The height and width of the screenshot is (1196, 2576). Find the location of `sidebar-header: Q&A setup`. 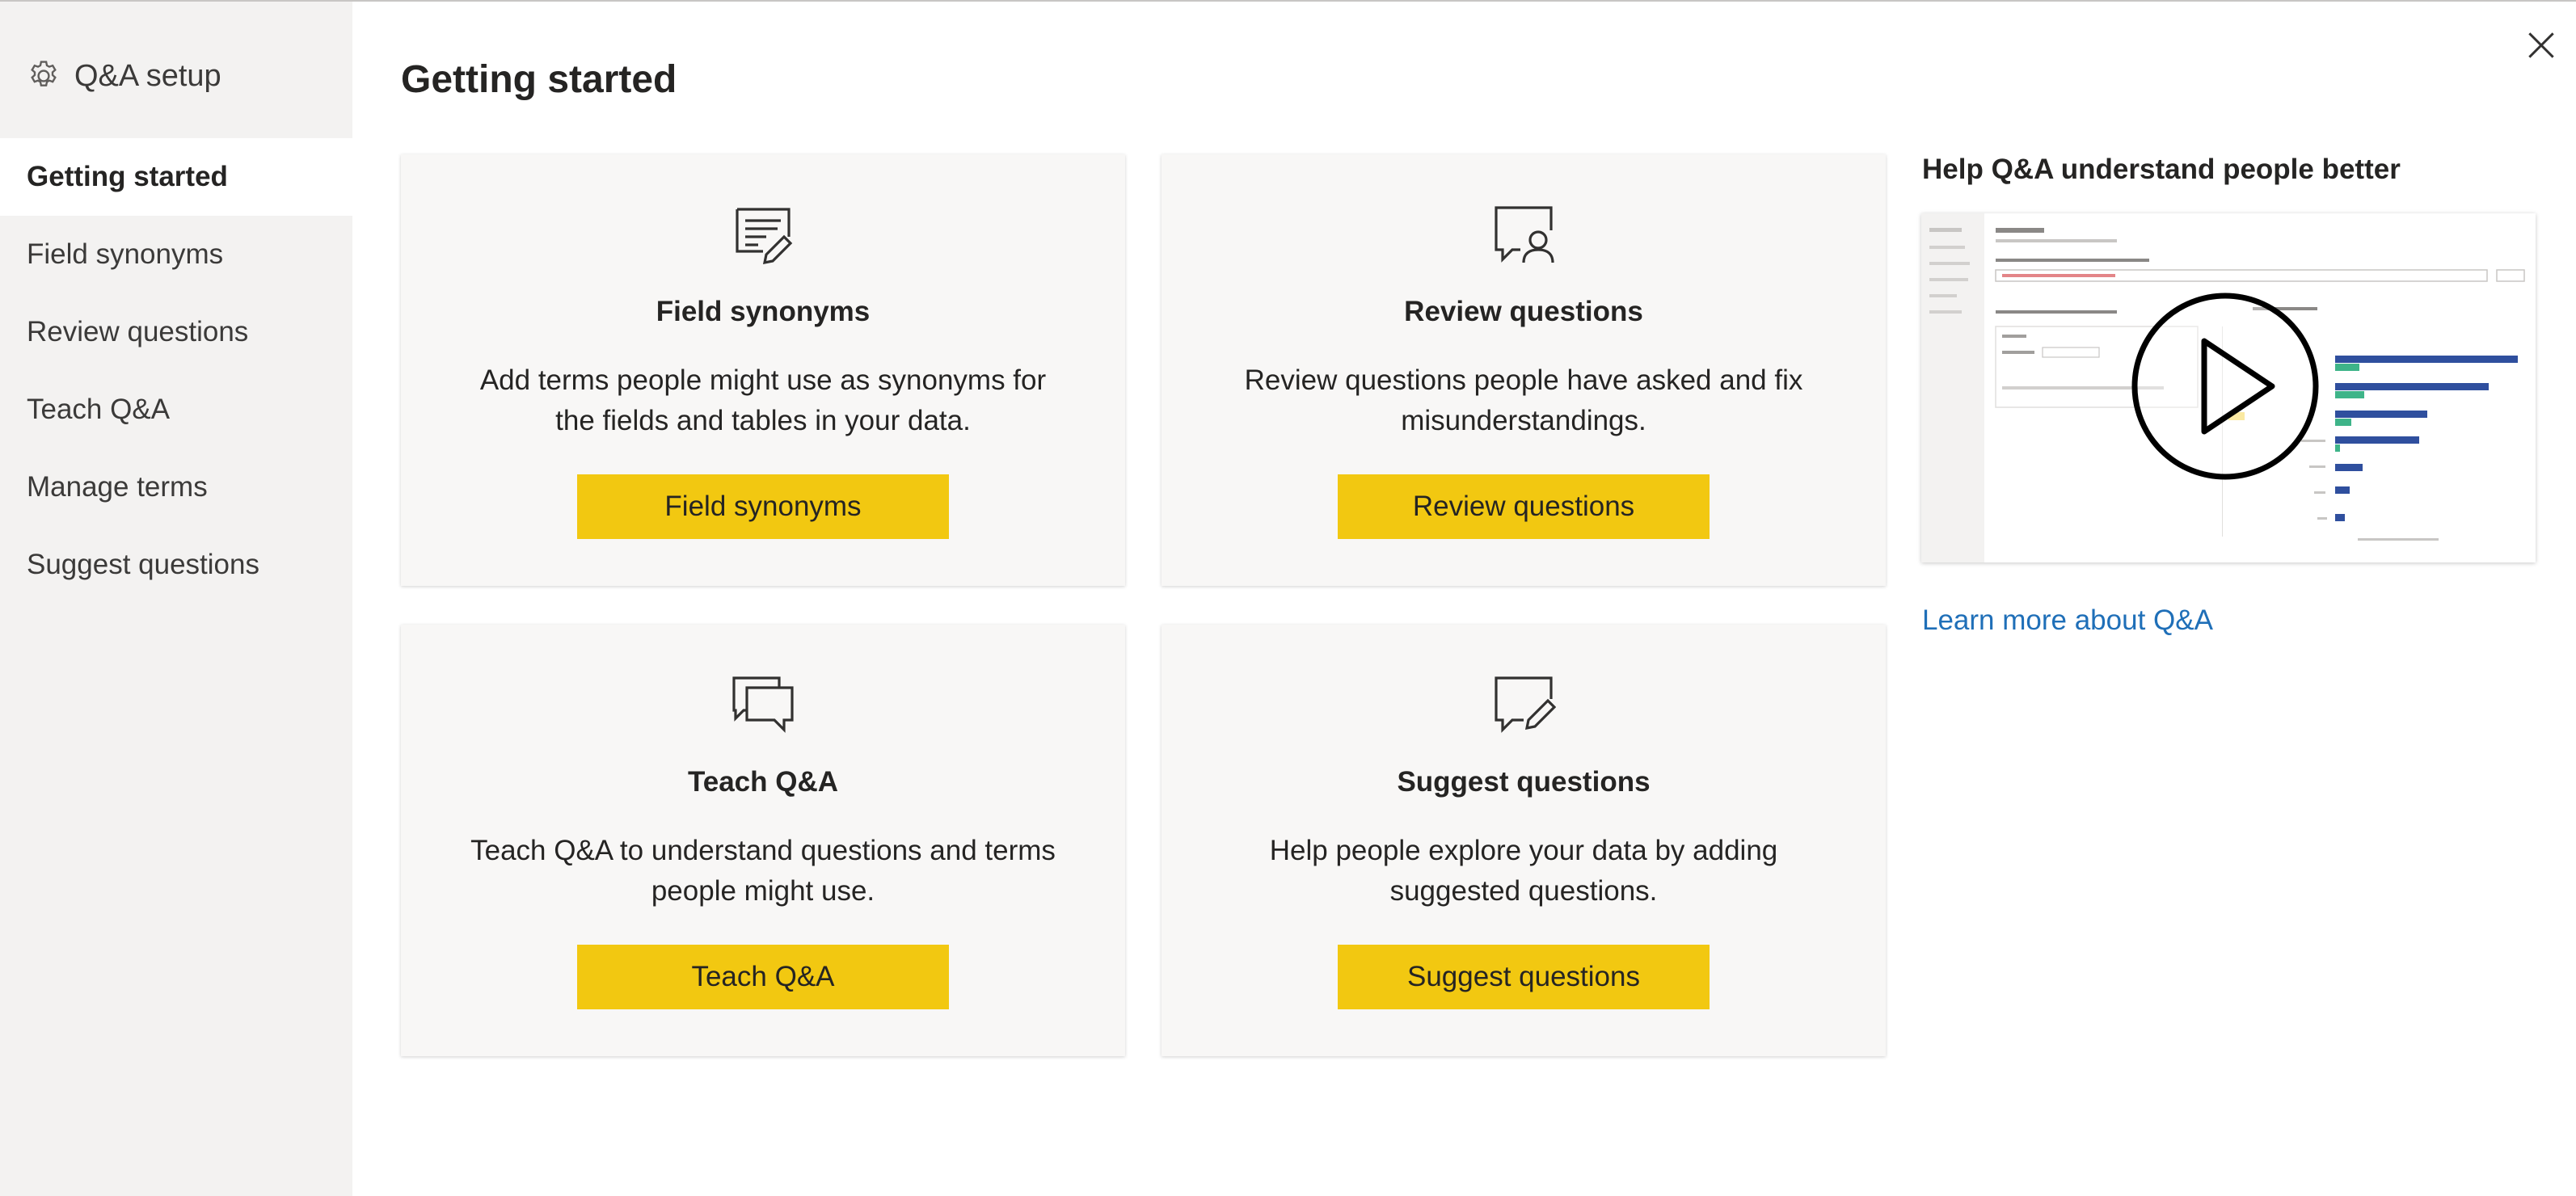

sidebar-header: Q&A setup is located at coordinates (123, 76).